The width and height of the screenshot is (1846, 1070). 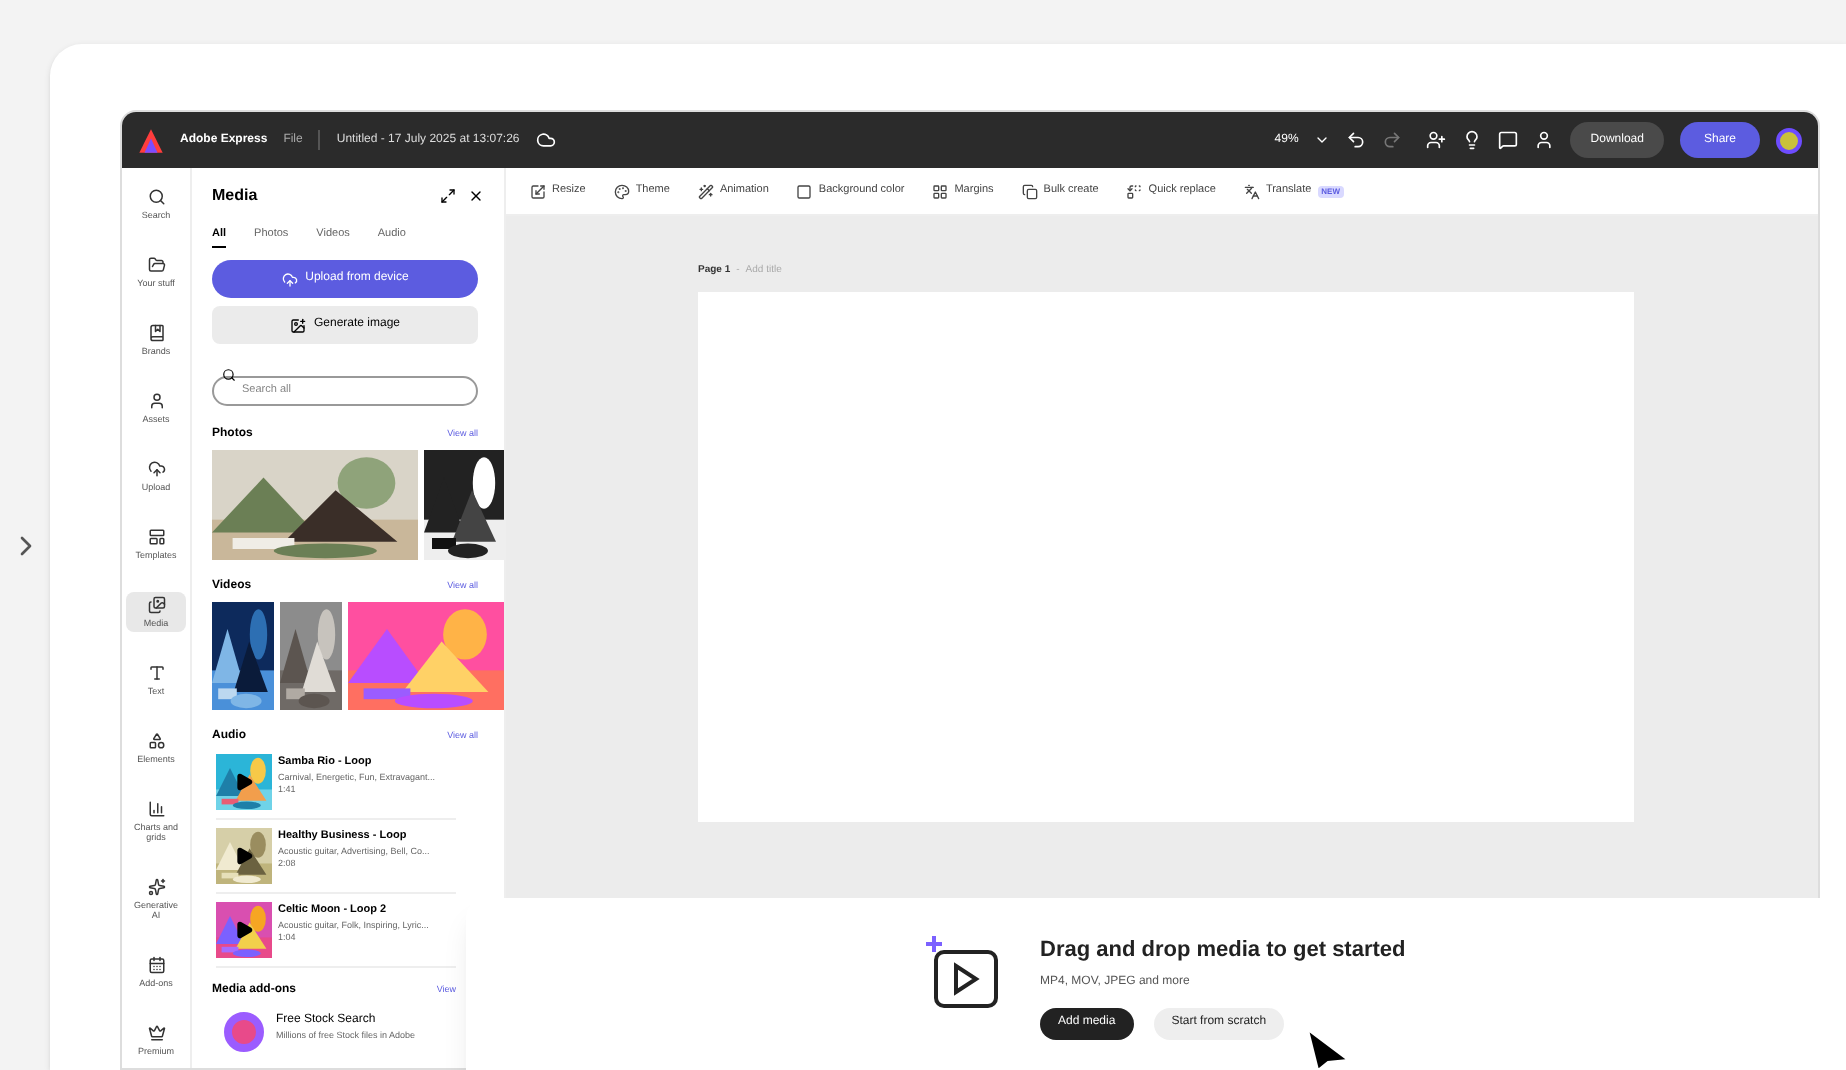 I want to click on comment-icon, so click(x=1508, y=140).